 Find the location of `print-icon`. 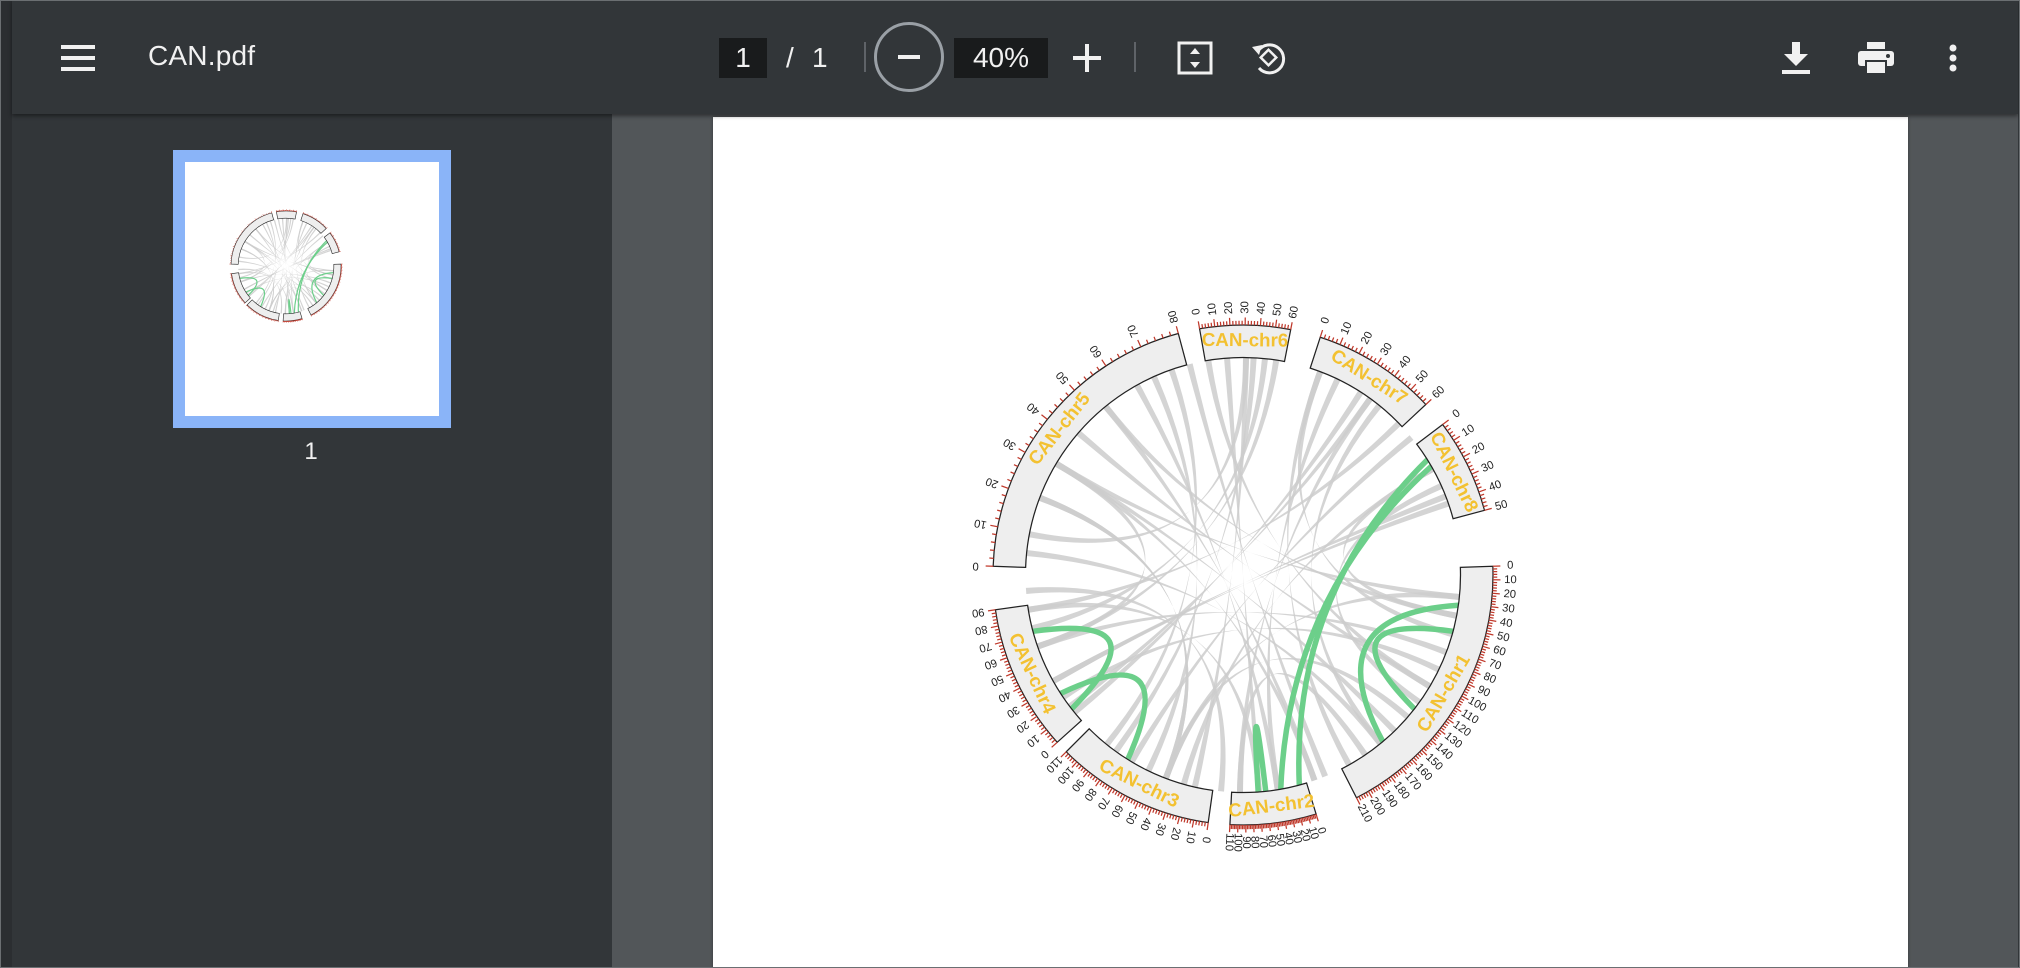

print-icon is located at coordinates (1876, 58).